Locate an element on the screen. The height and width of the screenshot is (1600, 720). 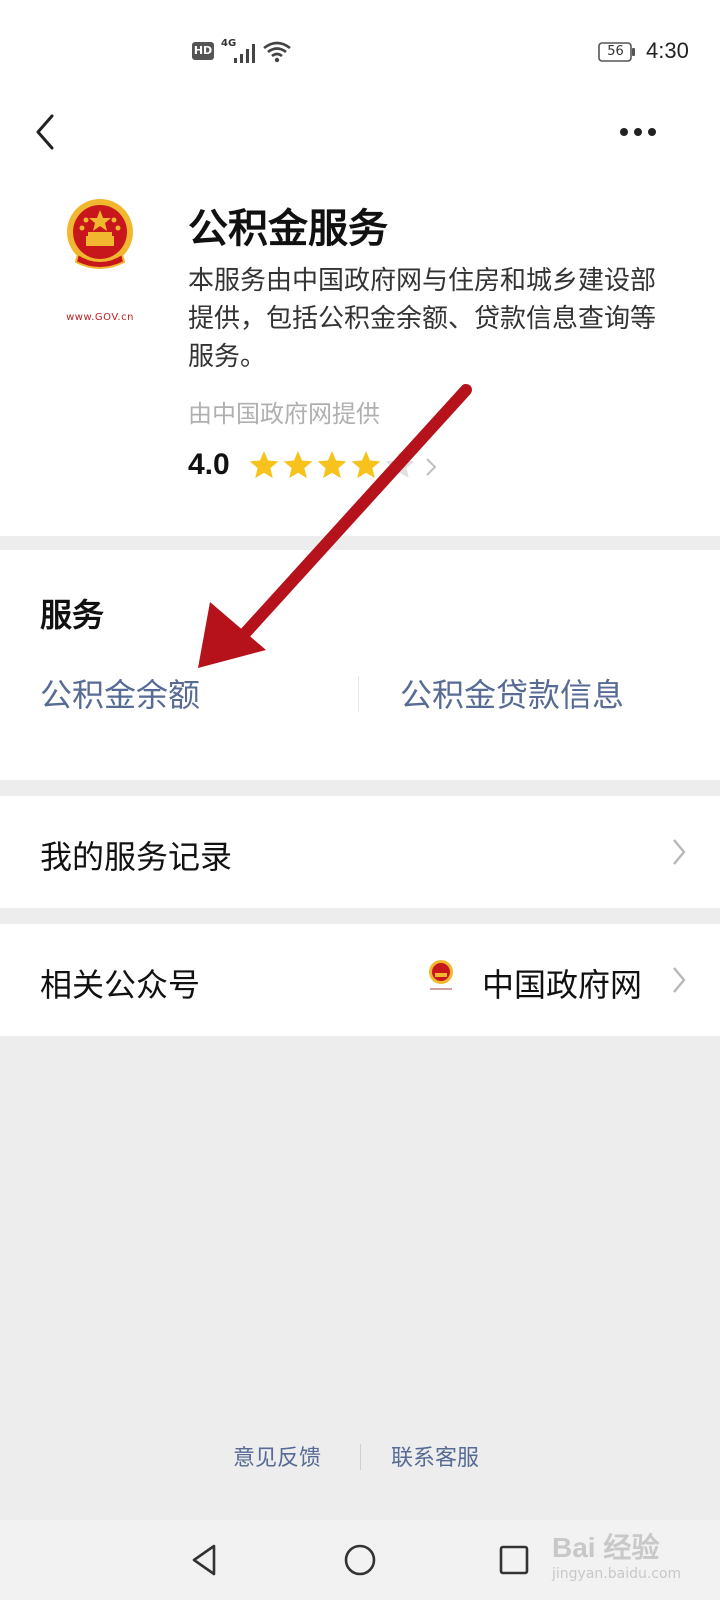
service-description: 本服务由中国政府网与住房和城乡建设部提供，包括公积金余额、贷款信息查询等服务。 is located at coordinates (422, 319).